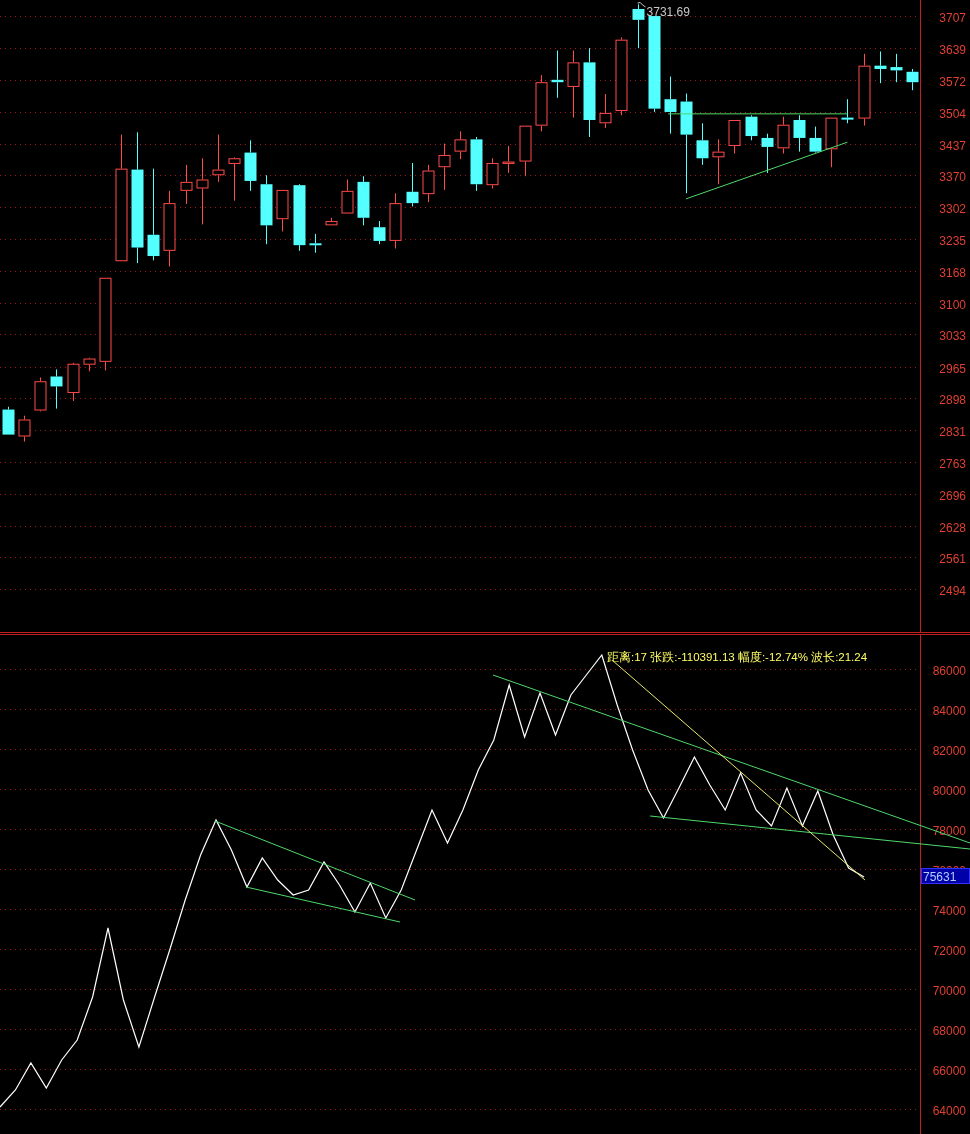  What do you see at coordinates (949, 710) in the screenshot?
I see `value-axis-label: 84000` at bounding box center [949, 710].